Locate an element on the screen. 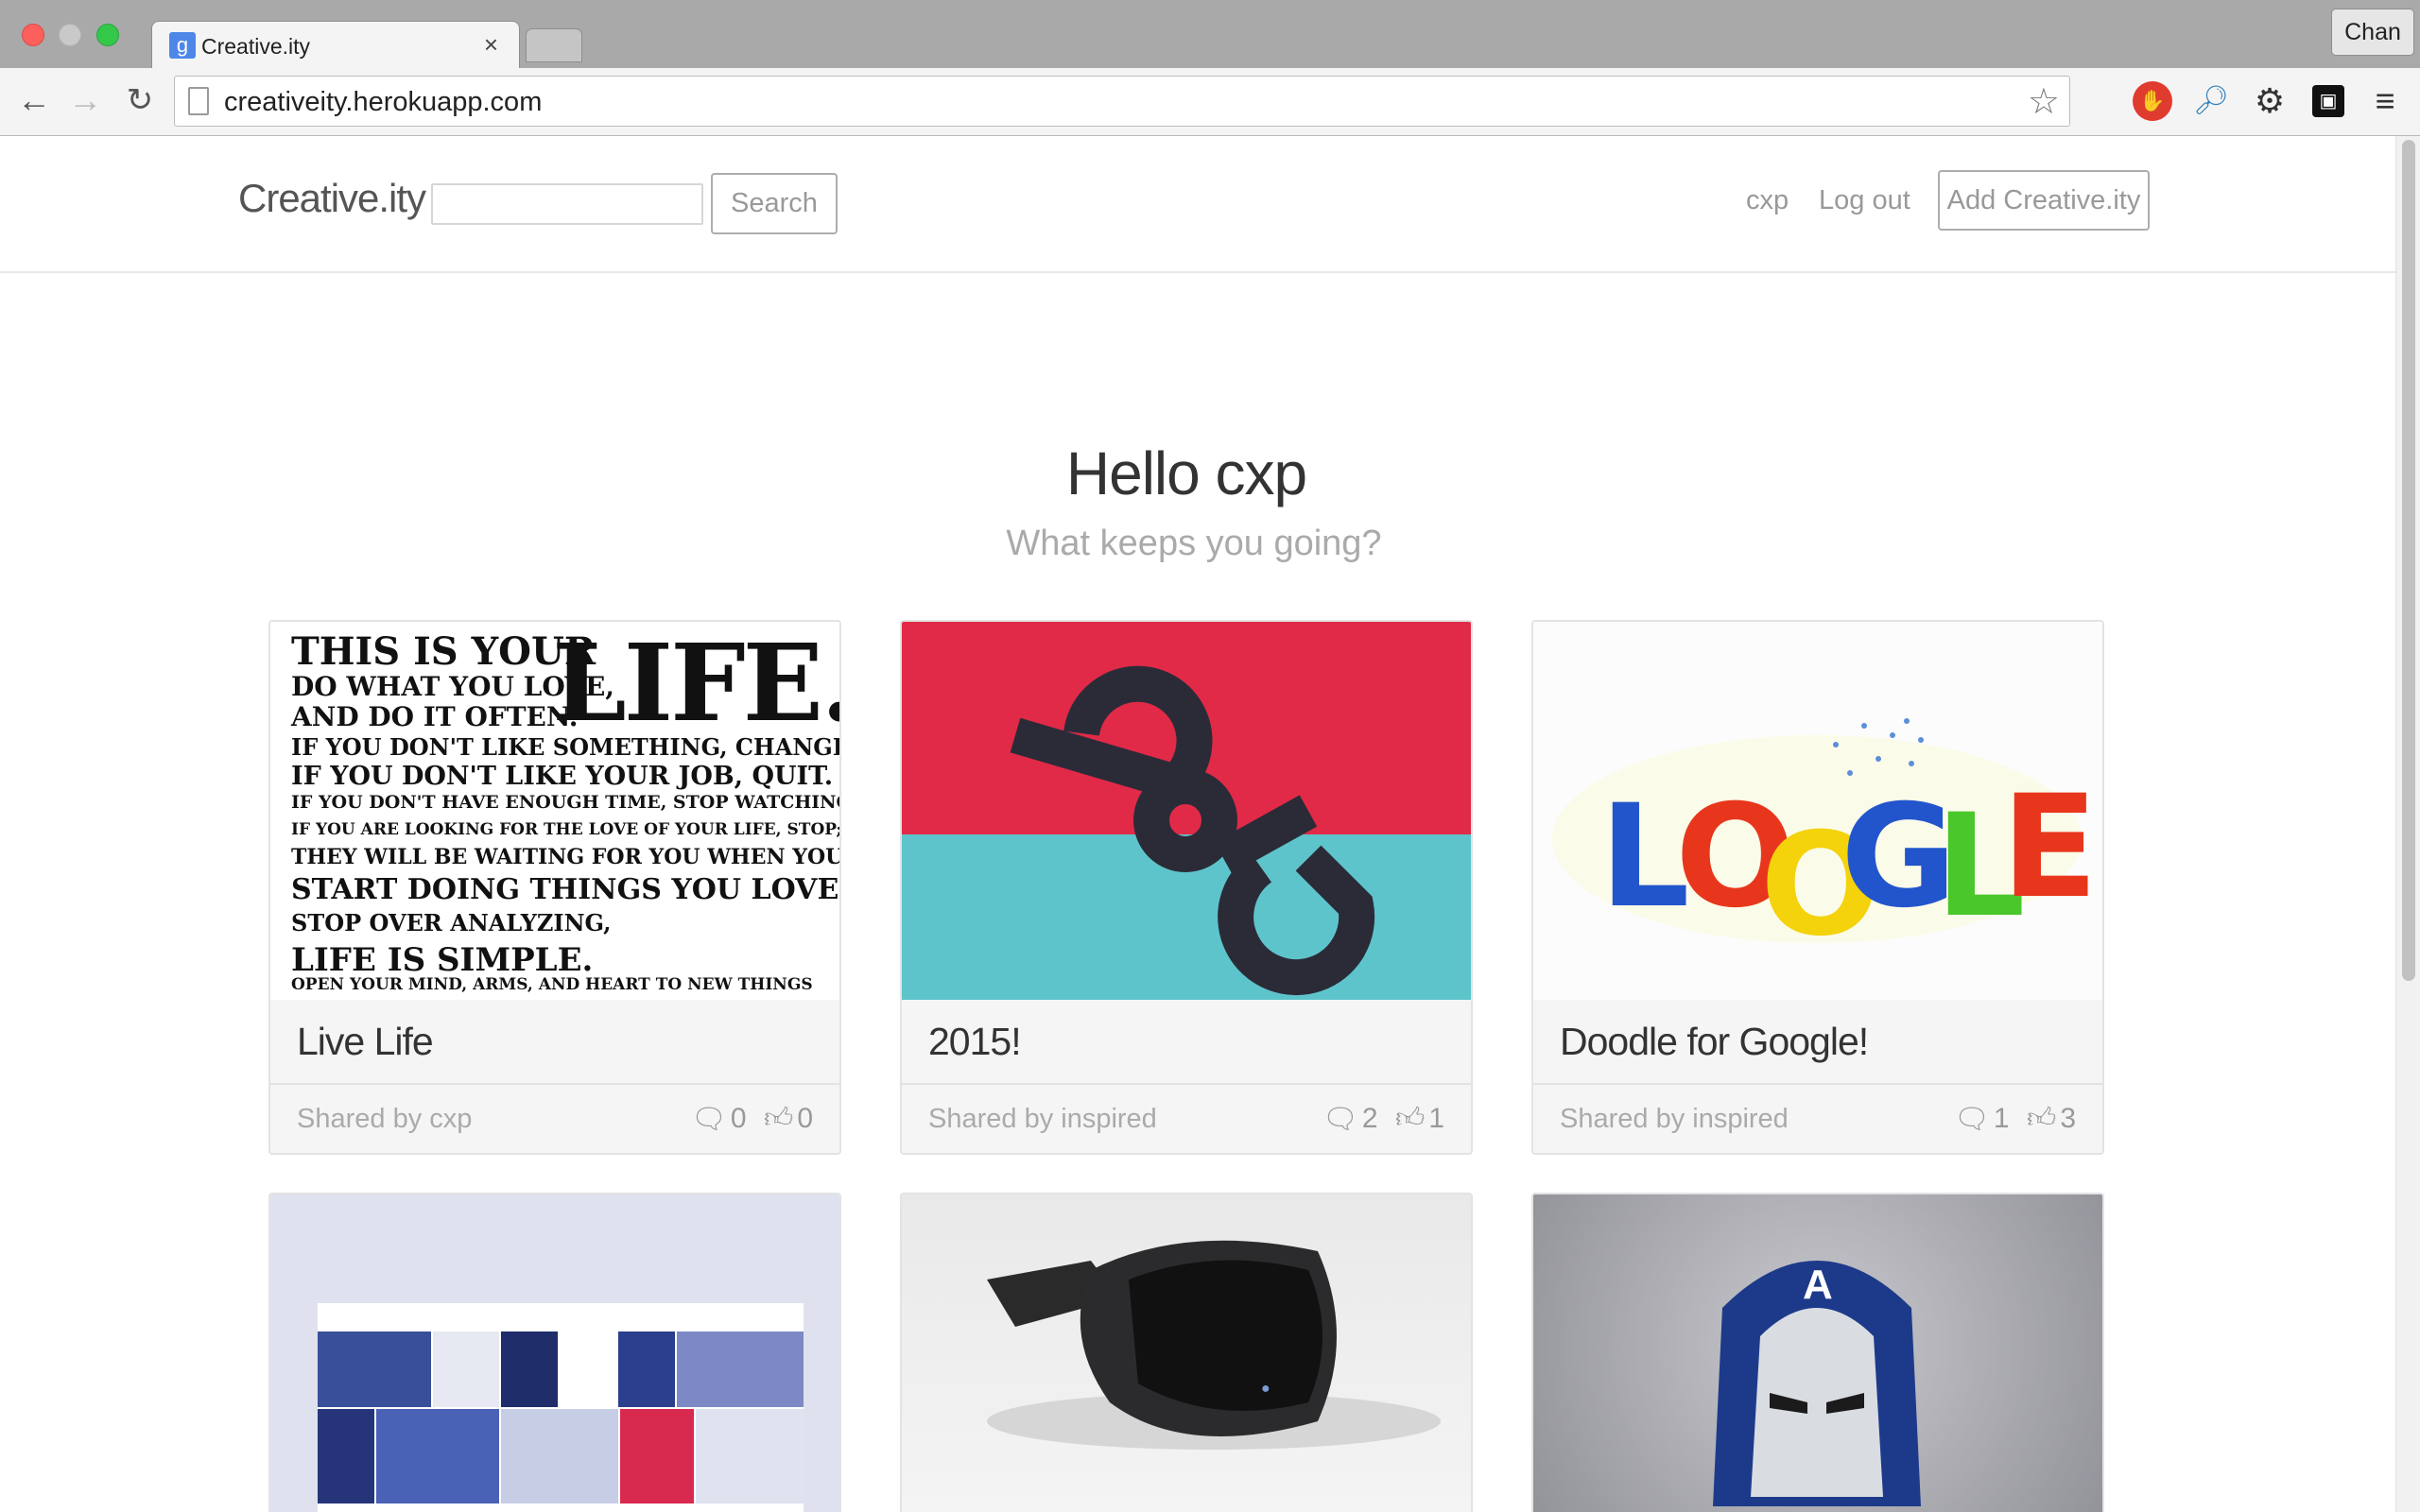 Image resolution: width=2420 pixels, height=1512 pixels. doodle-graphic: L O O G L E is located at coordinates (1825, 843).